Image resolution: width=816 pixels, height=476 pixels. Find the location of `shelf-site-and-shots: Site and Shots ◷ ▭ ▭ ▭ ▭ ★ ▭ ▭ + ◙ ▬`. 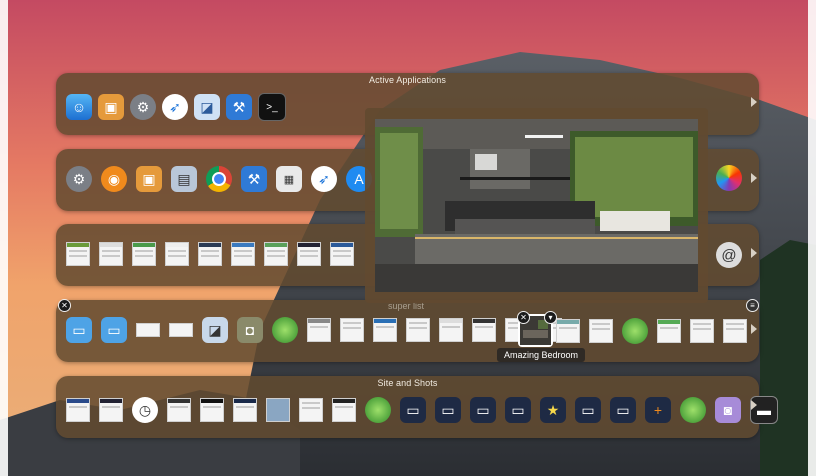

shelf-site-and-shots: Site and Shots ◷ ▭ ▭ ▭ ▭ ★ ▭ ▭ + ◙ ▬ is located at coordinates (417, 407).